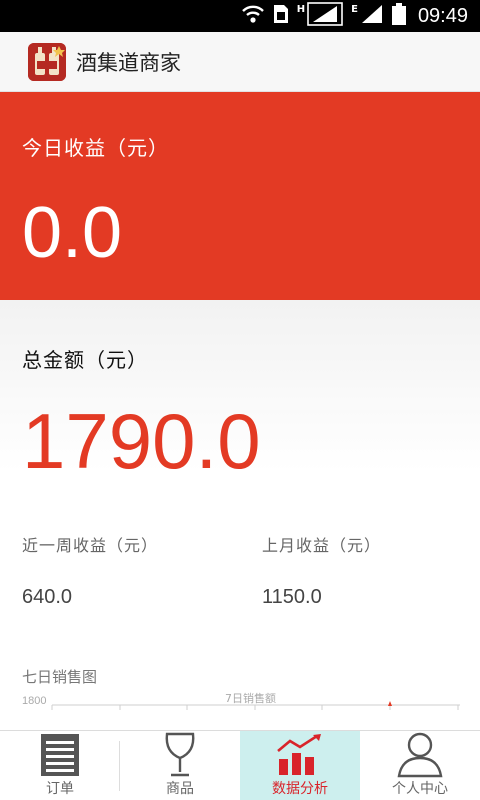 The width and height of the screenshot is (480, 800). What do you see at coordinates (240, 62) in the screenshot?
I see `app-header: 酒集道商家` at bounding box center [240, 62].